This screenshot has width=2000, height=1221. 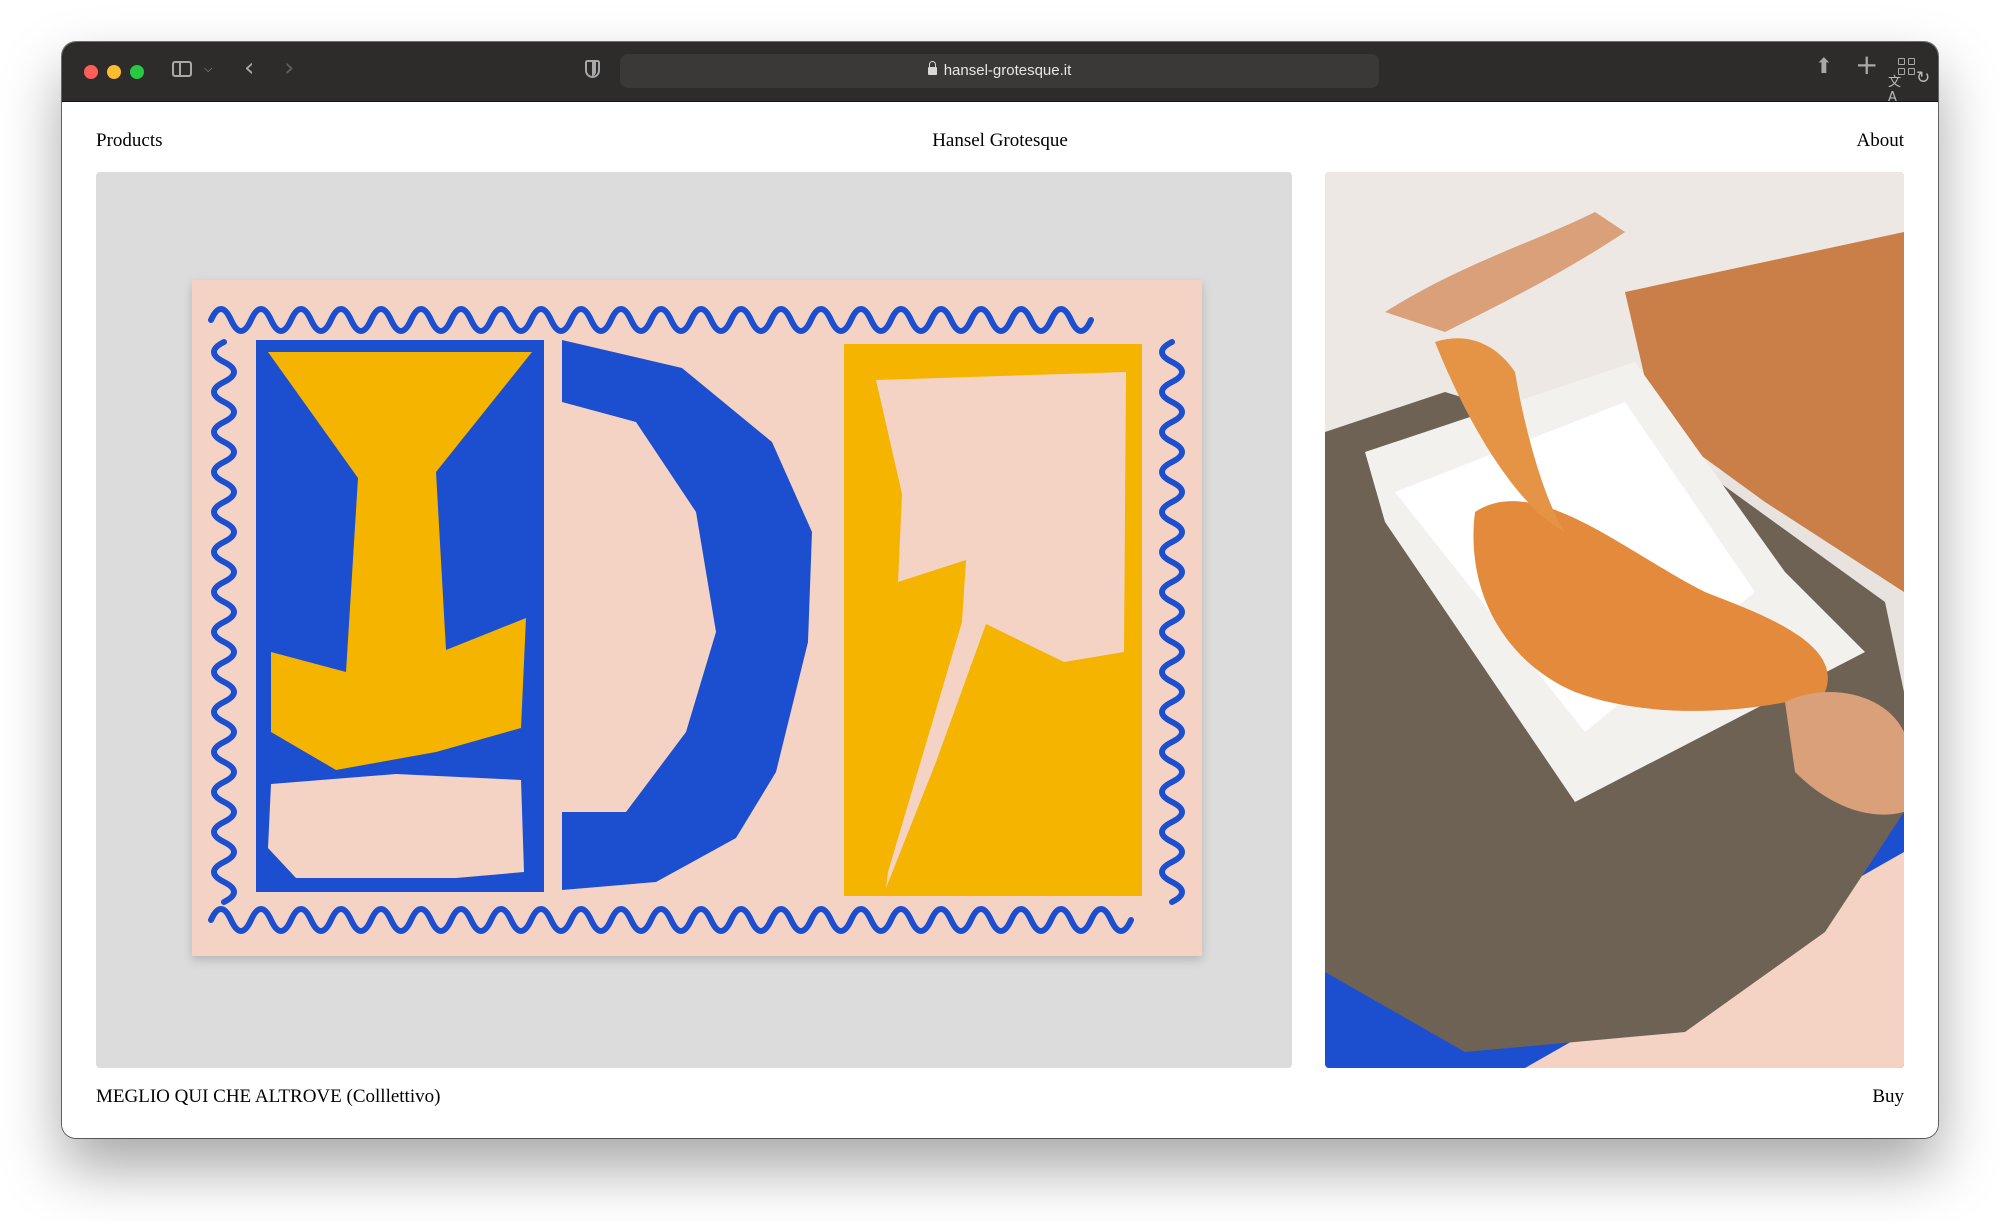 What do you see at coordinates (1824, 66) in the screenshot?
I see `share-icon: ⬆` at bounding box center [1824, 66].